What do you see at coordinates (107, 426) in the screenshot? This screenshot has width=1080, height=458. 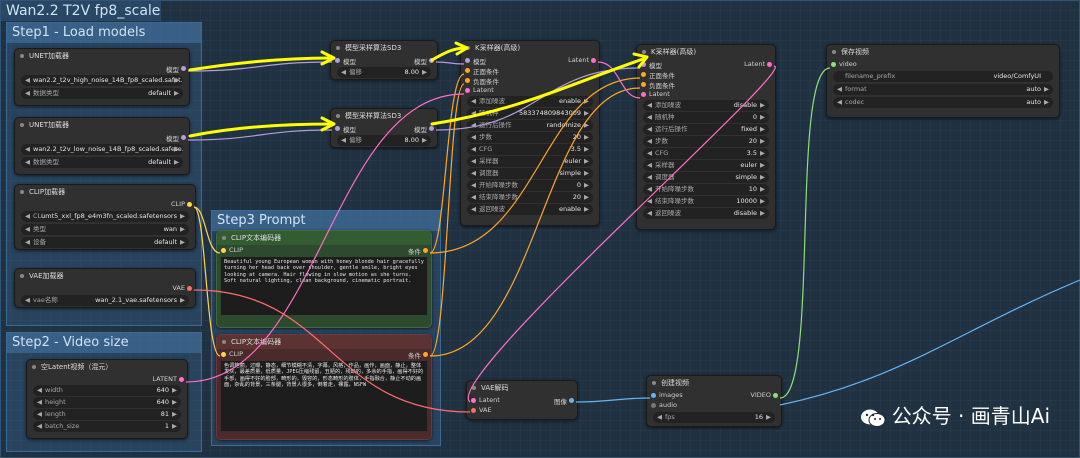 I see `batch-size-number: ◀ batch_size 1 ▶` at bounding box center [107, 426].